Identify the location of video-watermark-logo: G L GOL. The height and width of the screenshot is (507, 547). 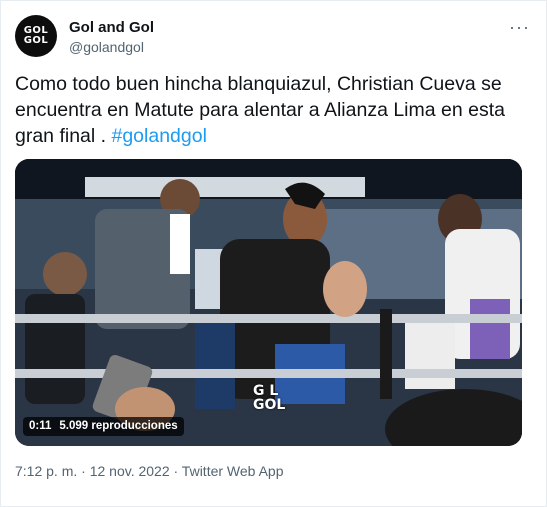
(269, 398).